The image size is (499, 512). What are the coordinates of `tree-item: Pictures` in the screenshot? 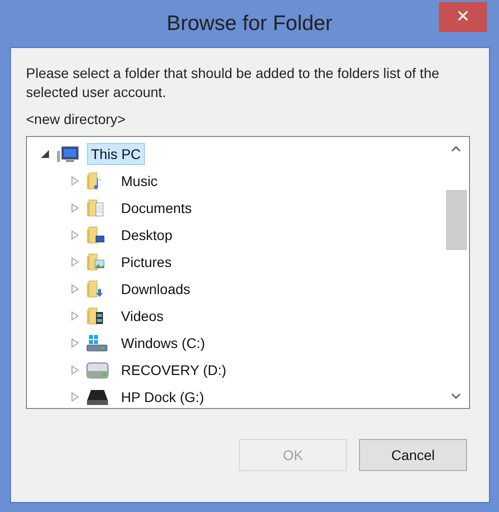 It's located at (146, 261).